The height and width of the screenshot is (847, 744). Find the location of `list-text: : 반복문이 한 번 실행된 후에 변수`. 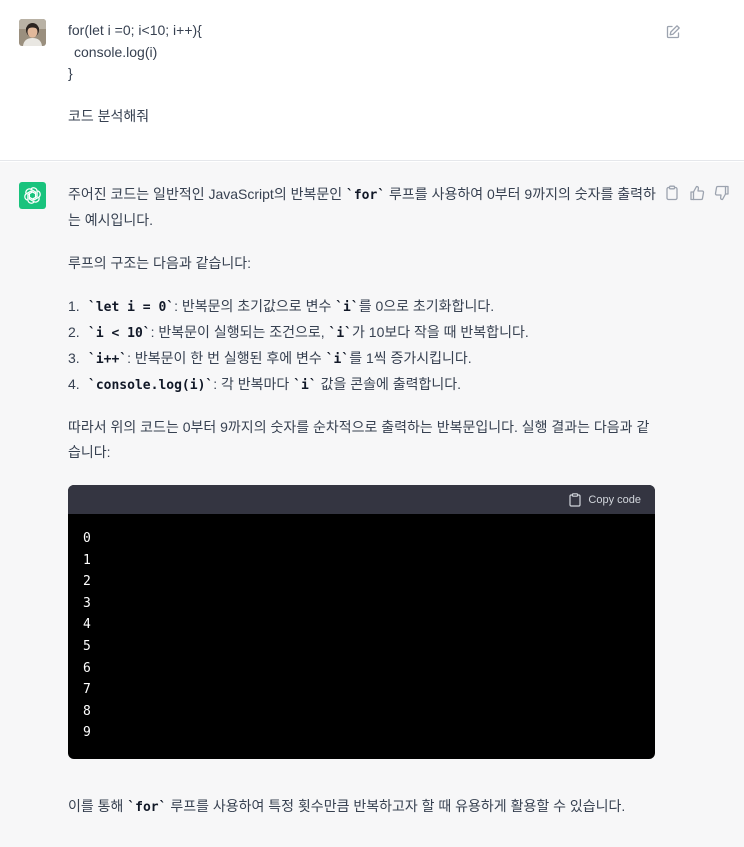

list-text: : 반복문이 한 번 실행된 후에 변수 is located at coordinates (226, 358).